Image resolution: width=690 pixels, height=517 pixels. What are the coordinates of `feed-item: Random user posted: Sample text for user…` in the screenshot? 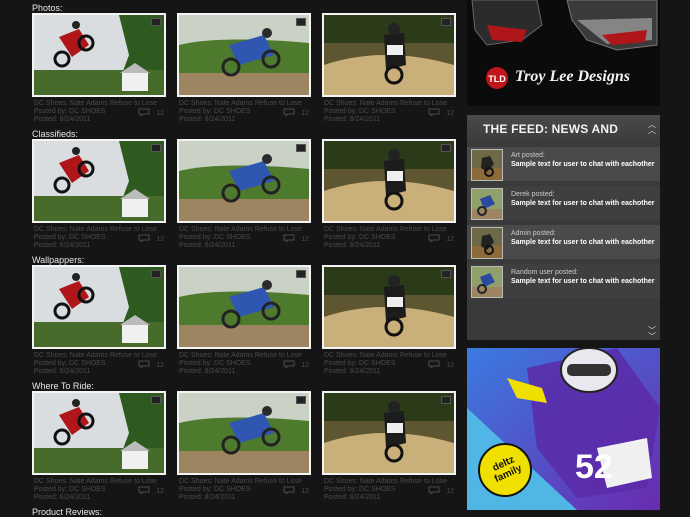 It's located at (563, 281).